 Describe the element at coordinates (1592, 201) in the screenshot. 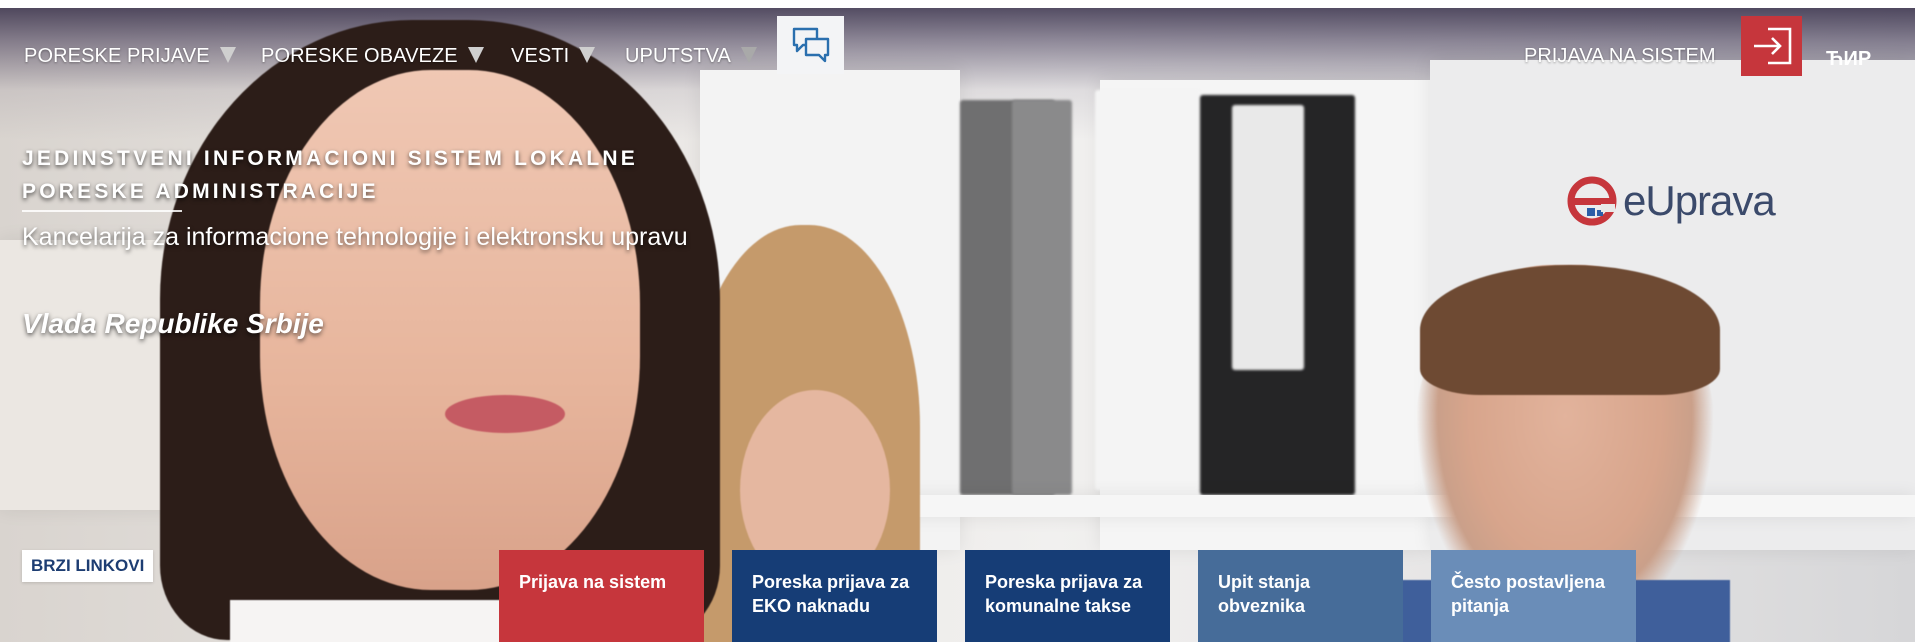

I see `euprava-e-icon` at that location.